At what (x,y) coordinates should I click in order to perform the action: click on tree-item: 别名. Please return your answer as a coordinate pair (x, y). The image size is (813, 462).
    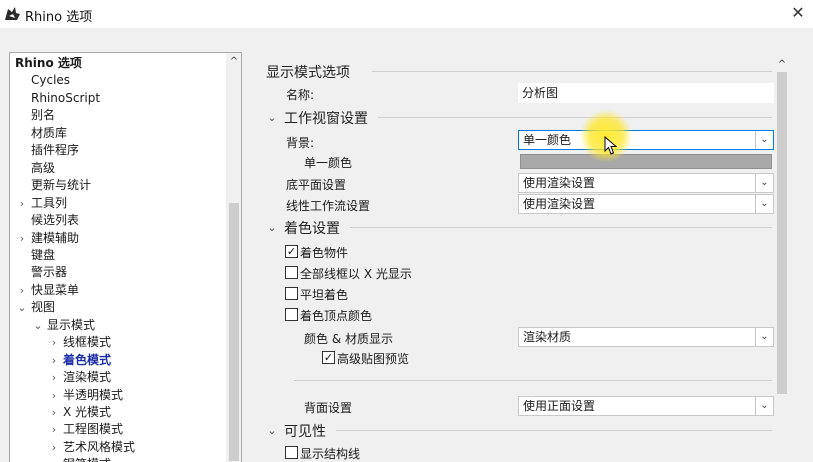
    Looking at the image, I should click on (43, 115).